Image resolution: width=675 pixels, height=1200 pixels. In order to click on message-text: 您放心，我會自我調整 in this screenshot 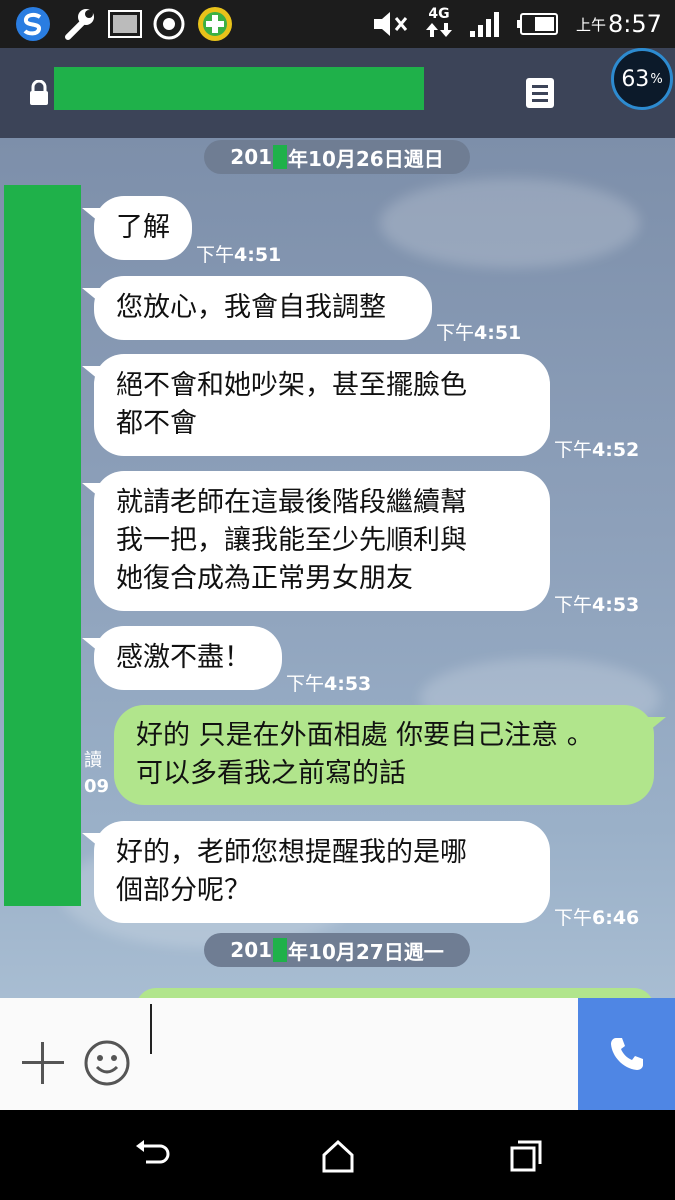, I will do `click(251, 307)`.